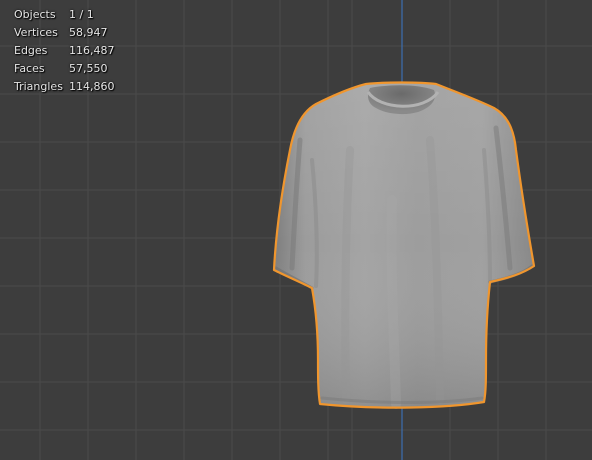 The height and width of the screenshot is (460, 592). I want to click on stat-label-vertices: Vertices, so click(36, 32).